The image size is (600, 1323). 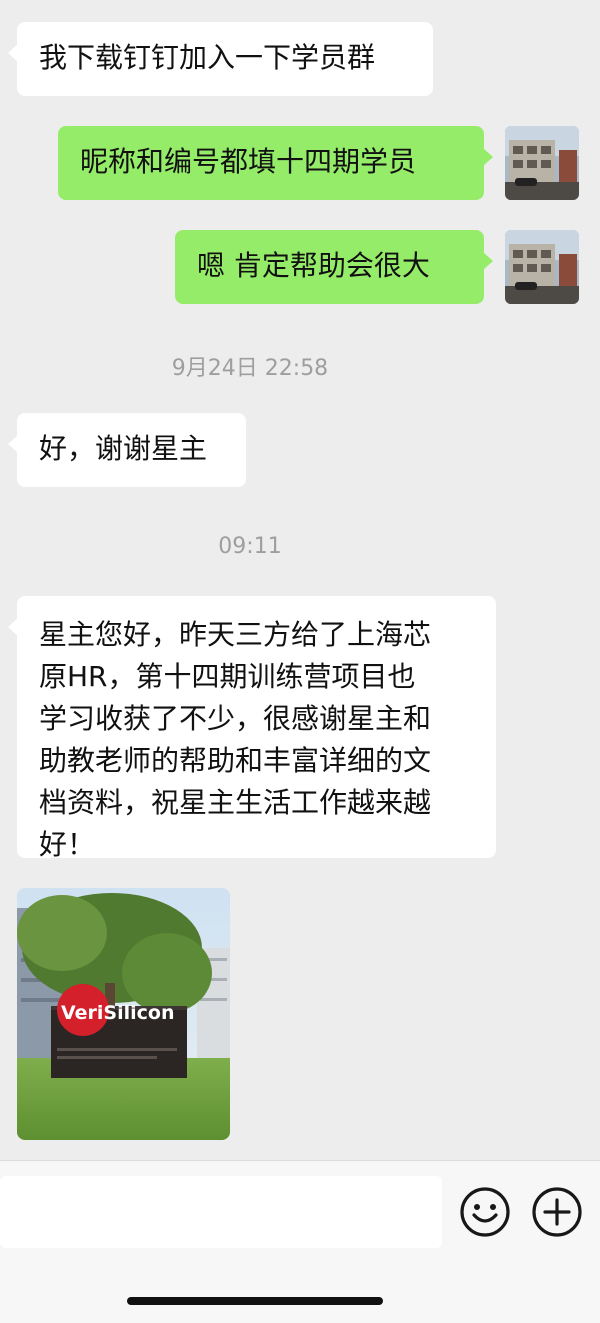 What do you see at coordinates (235, 718) in the screenshot?
I see `message-line: 学习收获了不少，很感谢星主和` at bounding box center [235, 718].